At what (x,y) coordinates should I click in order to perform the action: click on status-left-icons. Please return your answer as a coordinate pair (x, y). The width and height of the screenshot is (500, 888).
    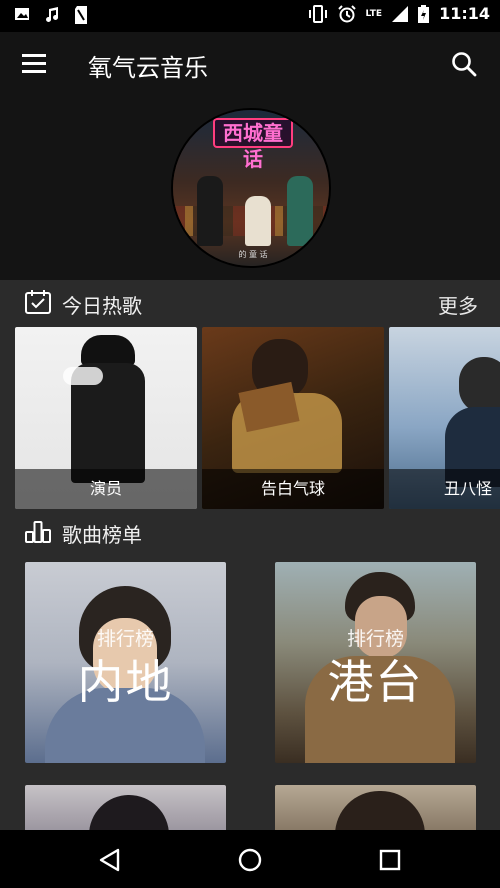
    Looking at the image, I should click on (51, 15).